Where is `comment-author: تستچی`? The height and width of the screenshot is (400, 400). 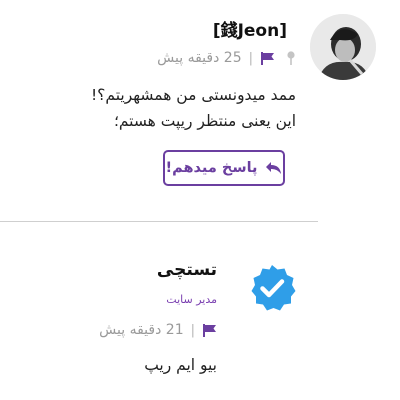 comment-author: تستچی is located at coordinates (187, 270).